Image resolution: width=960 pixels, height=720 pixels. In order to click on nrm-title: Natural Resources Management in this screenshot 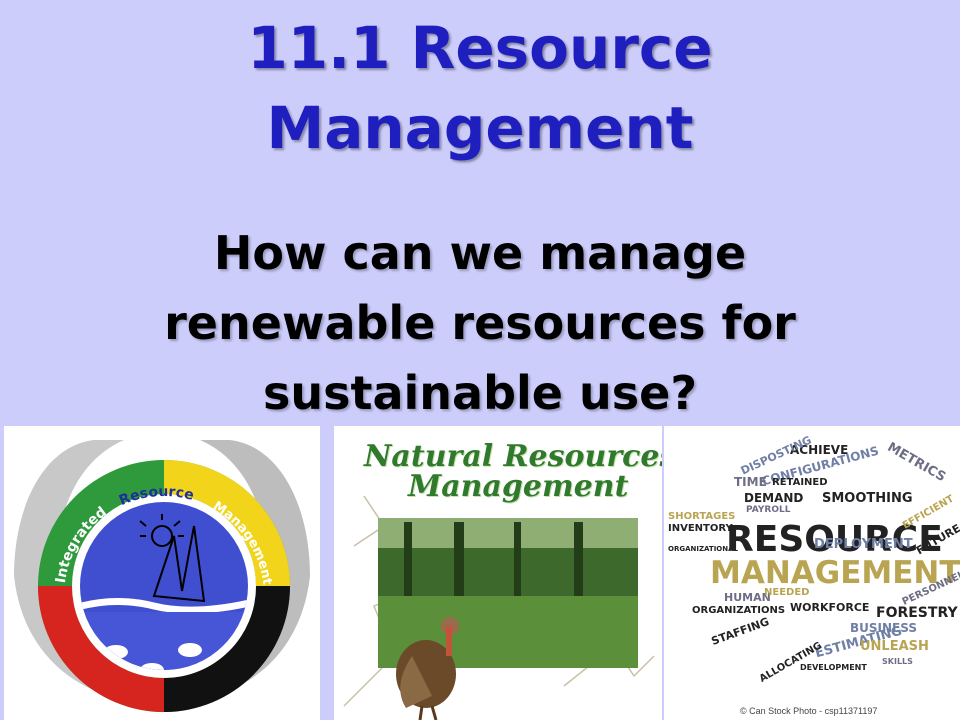, I will do `click(513, 472)`.